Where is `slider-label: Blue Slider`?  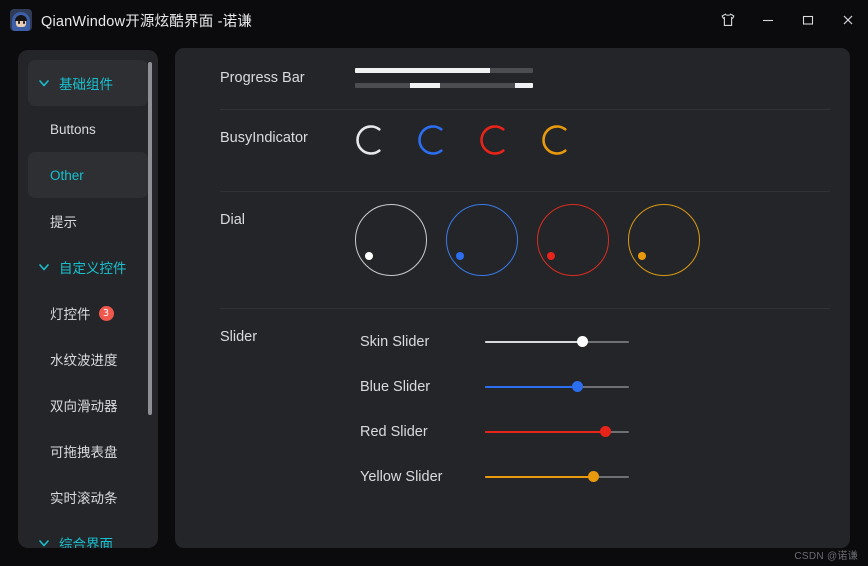 slider-label: Blue Slider is located at coordinates (395, 386).